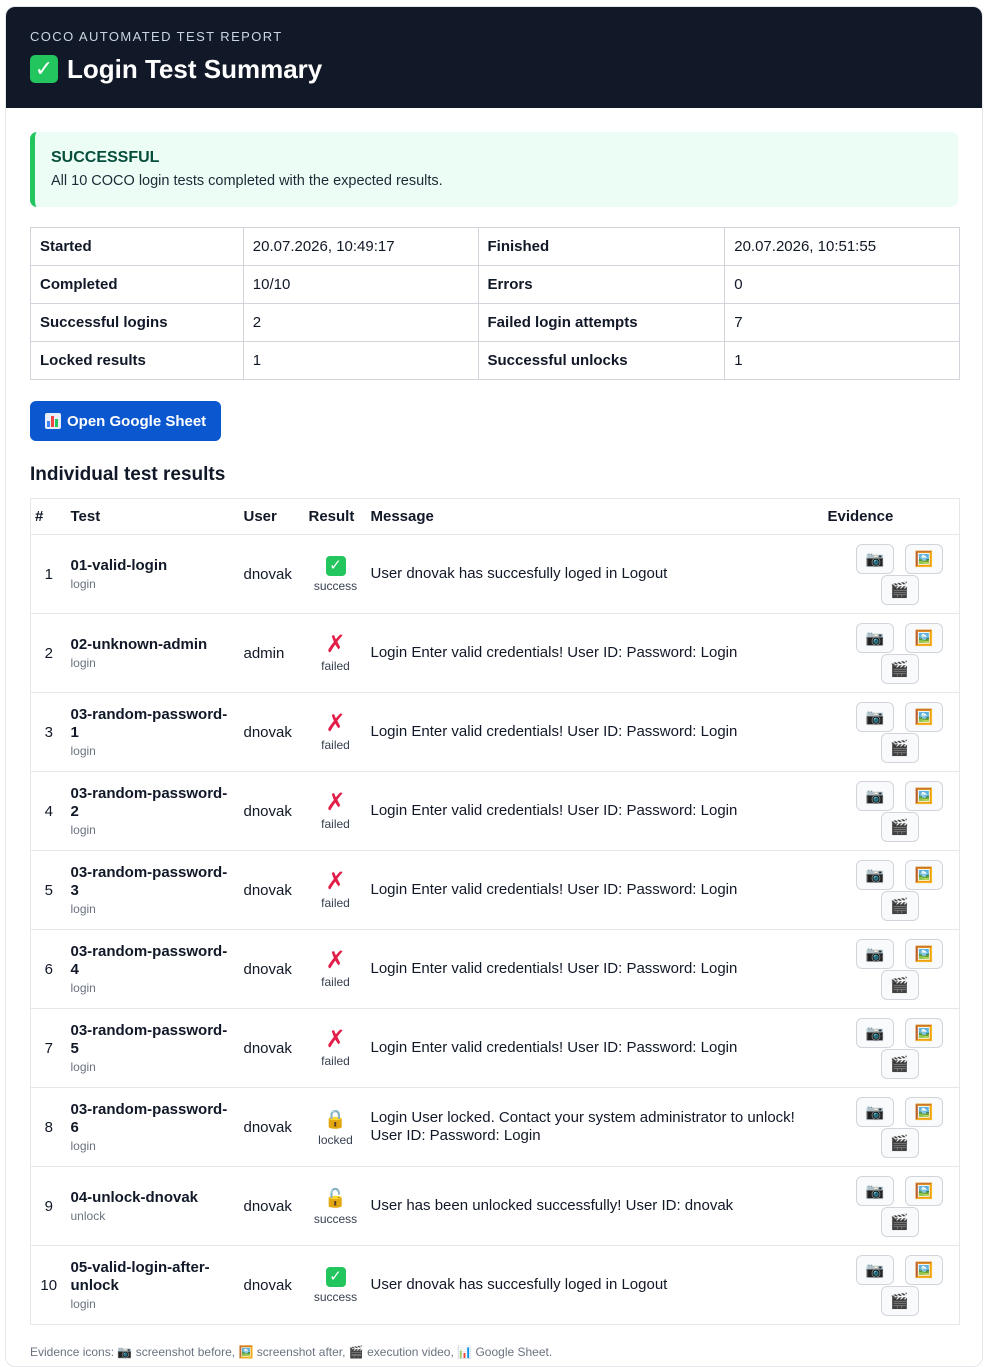 The image size is (986, 1367). Describe the element at coordinates (360, 284) in the screenshot. I see `summary-value: 10/10` at that location.